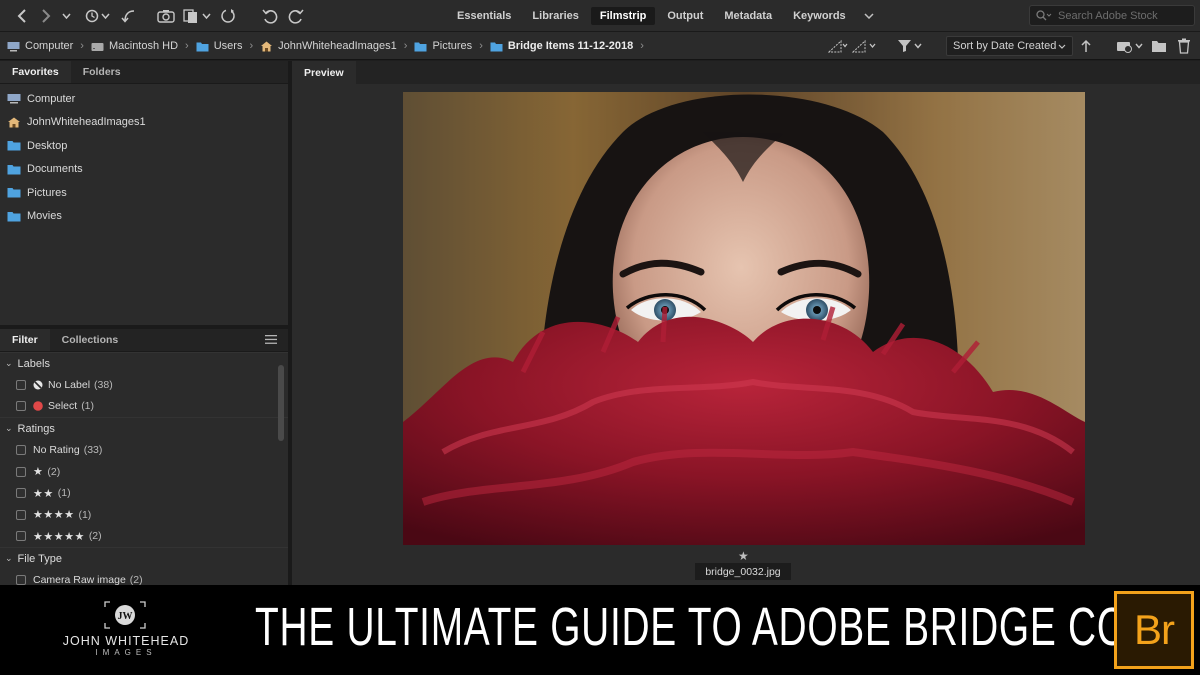 This screenshot has width=1200, height=675. I want to click on open-recent-file-icon, so click(1131, 46).